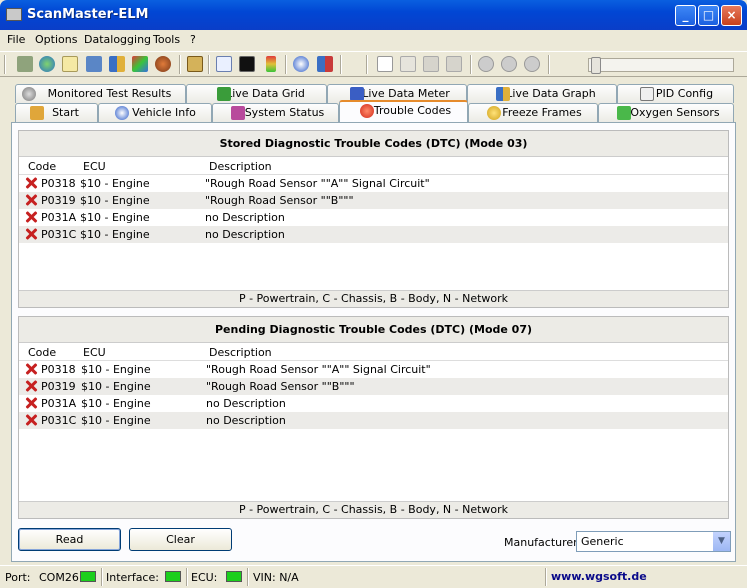  Describe the element at coordinates (509, 64) in the screenshot. I see `pause-icon` at that location.